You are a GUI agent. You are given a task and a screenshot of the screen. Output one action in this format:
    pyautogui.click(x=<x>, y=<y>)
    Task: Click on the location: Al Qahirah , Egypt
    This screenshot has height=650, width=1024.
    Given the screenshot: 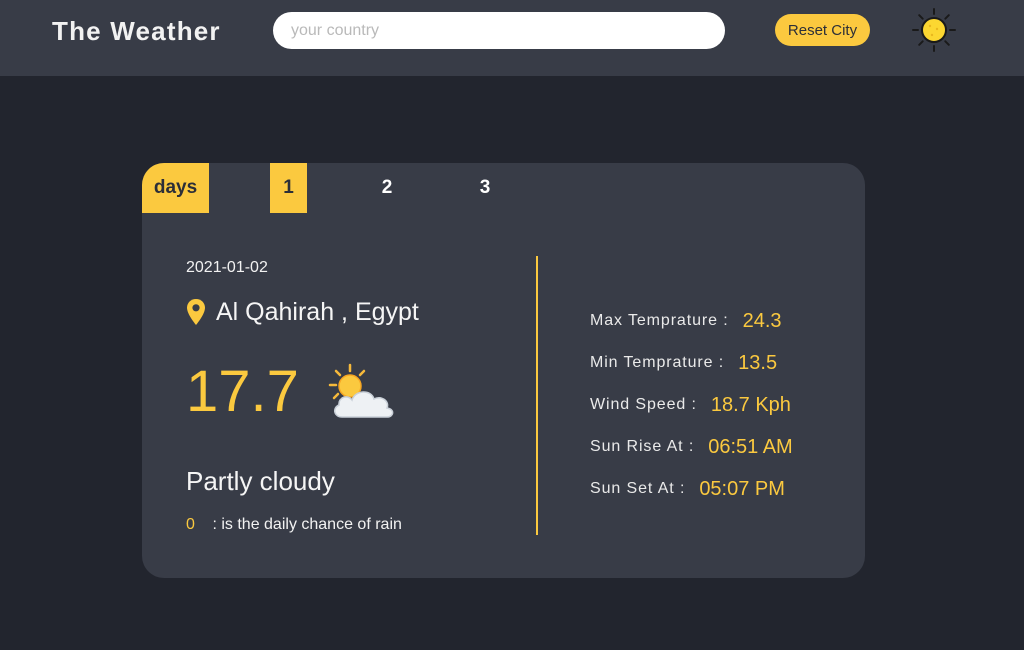 What is the action you would take?
    pyautogui.click(x=302, y=312)
    